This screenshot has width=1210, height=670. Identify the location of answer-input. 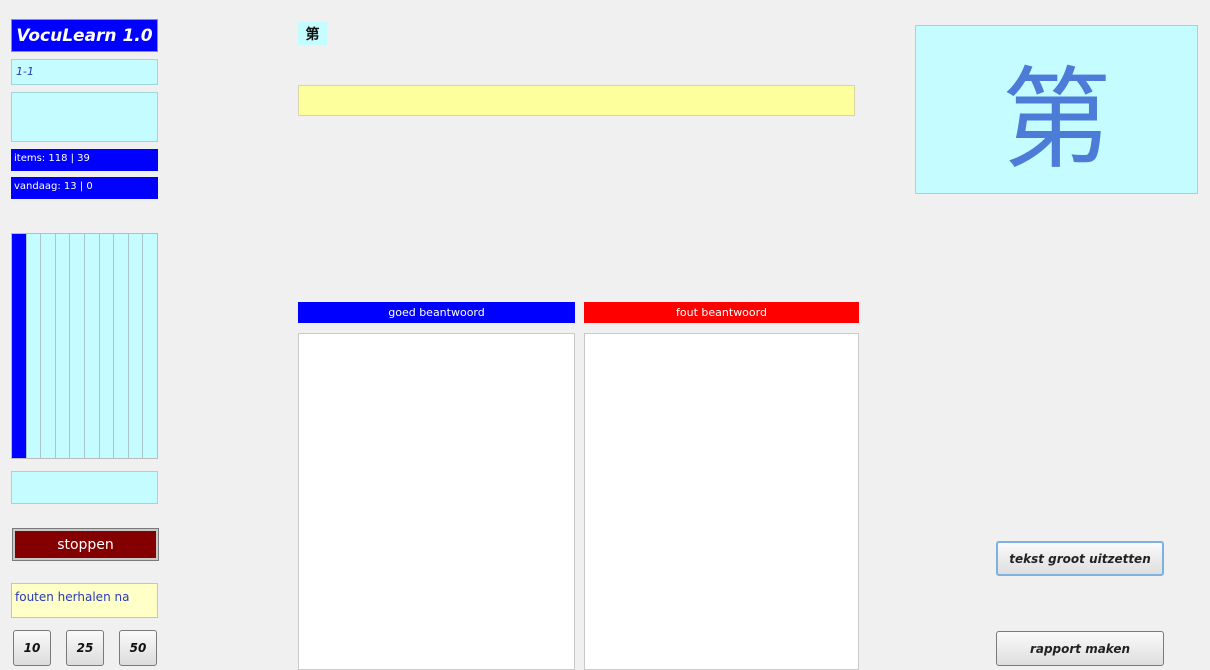
(576, 100).